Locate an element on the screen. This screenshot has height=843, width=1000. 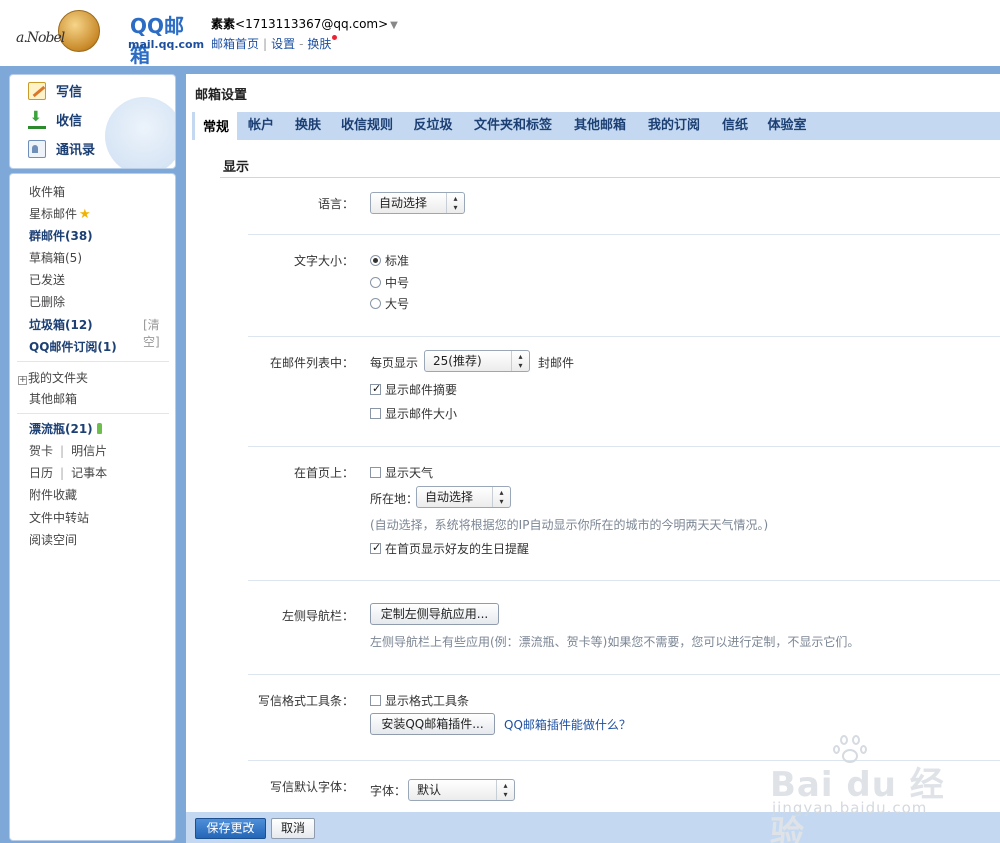
contacts-label: 通讯录 is located at coordinates (76, 150).